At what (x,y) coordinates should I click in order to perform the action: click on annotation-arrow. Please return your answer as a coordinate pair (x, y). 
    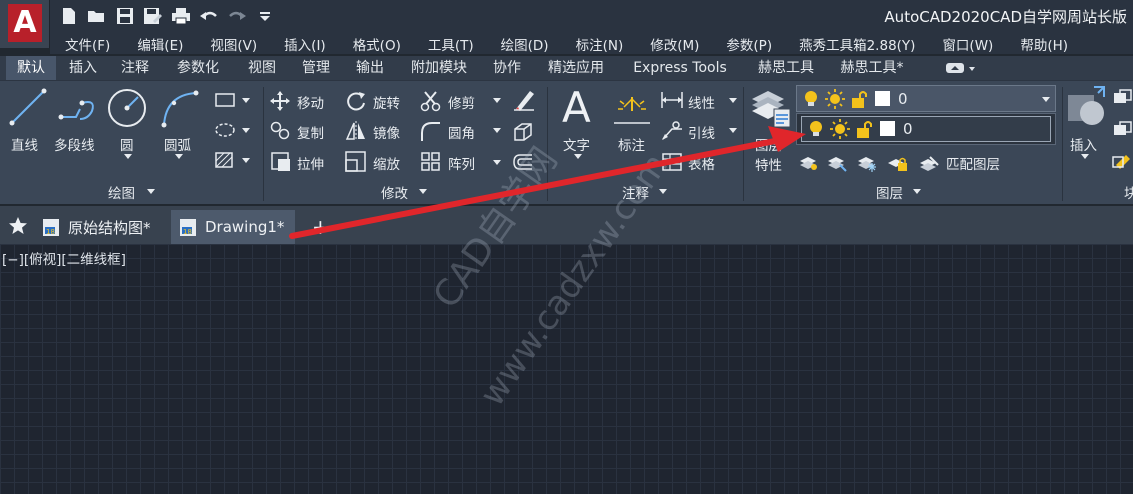
    Looking at the image, I should click on (547, 182).